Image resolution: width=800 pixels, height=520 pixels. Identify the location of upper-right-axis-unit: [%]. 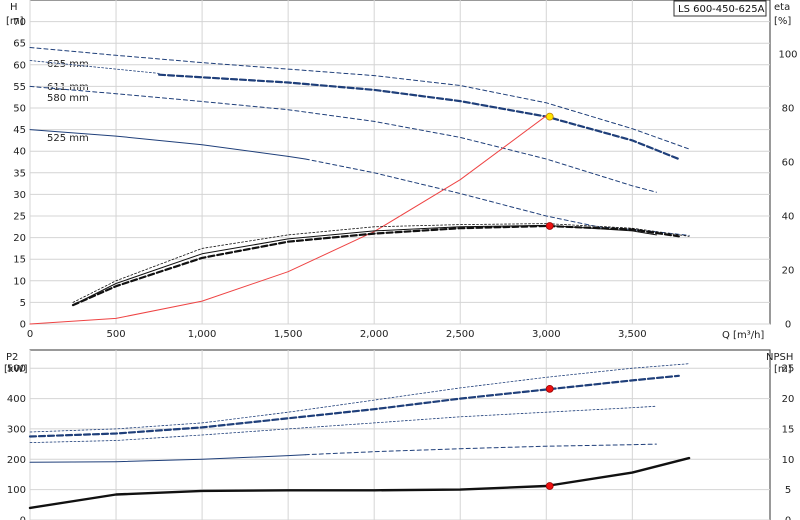
(782, 21).